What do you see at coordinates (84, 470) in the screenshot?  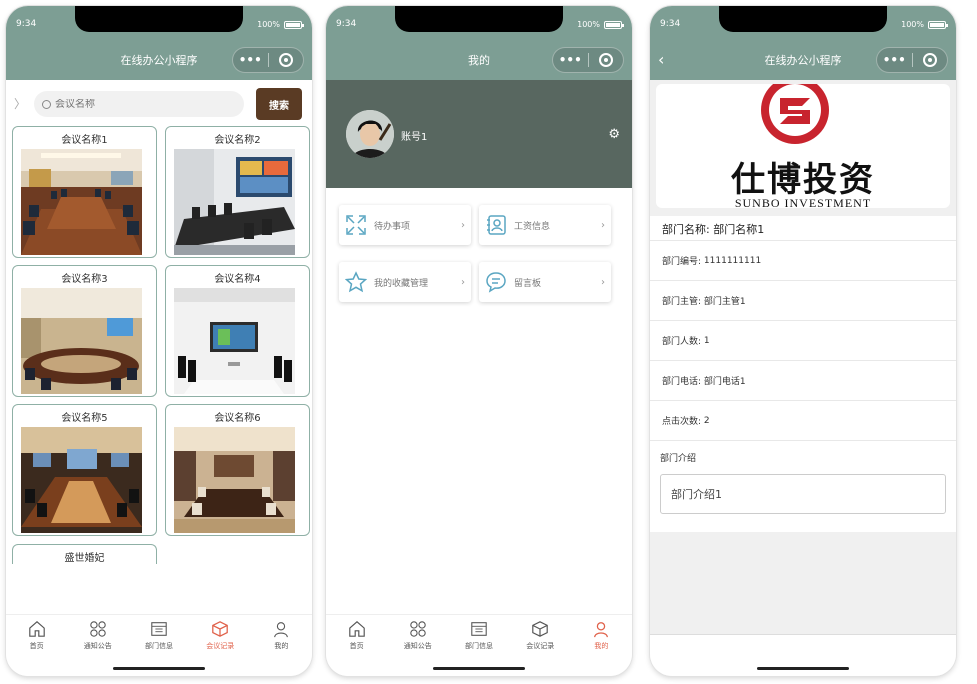 I see `meeting-card: 会议名称5` at bounding box center [84, 470].